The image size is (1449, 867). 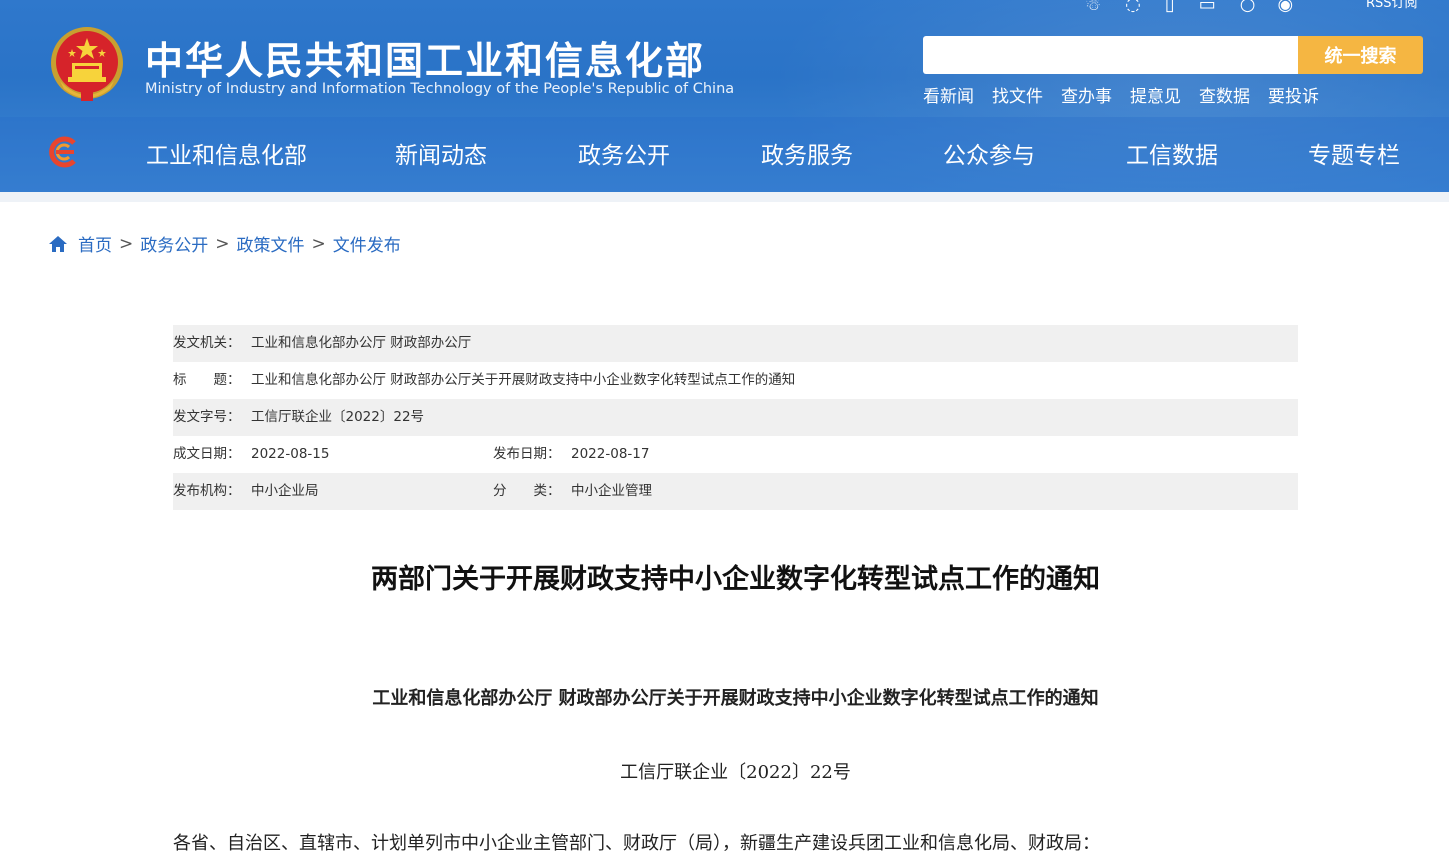 What do you see at coordinates (361, 343) in the screenshot?
I see `meta-issuer: 工业和信息化部办公厅 财政部办公厅` at bounding box center [361, 343].